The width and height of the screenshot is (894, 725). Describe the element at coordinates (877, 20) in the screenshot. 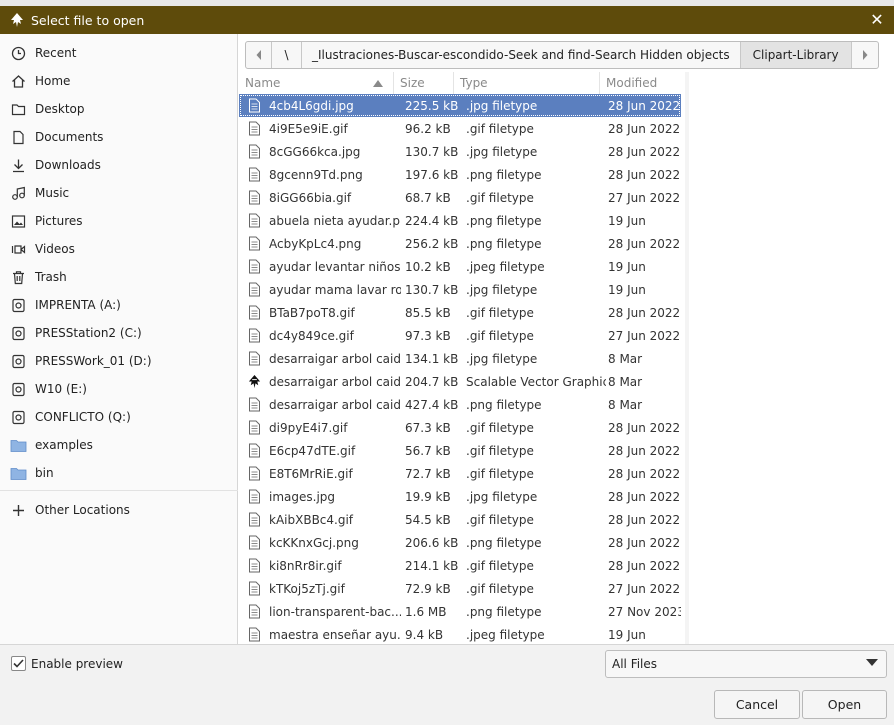

I see `close-icon: ✕` at that location.